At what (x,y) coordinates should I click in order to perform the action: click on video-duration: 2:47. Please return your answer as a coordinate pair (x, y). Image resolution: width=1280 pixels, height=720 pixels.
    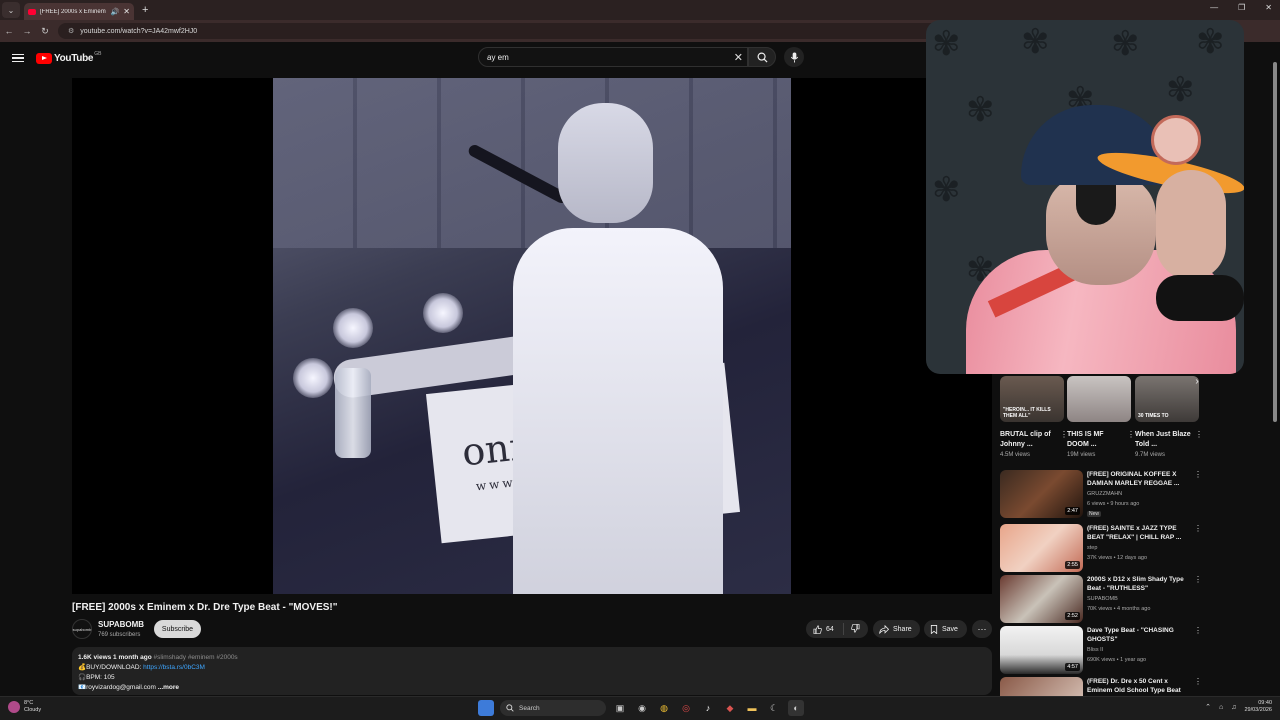
    Looking at the image, I should click on (1072, 511).